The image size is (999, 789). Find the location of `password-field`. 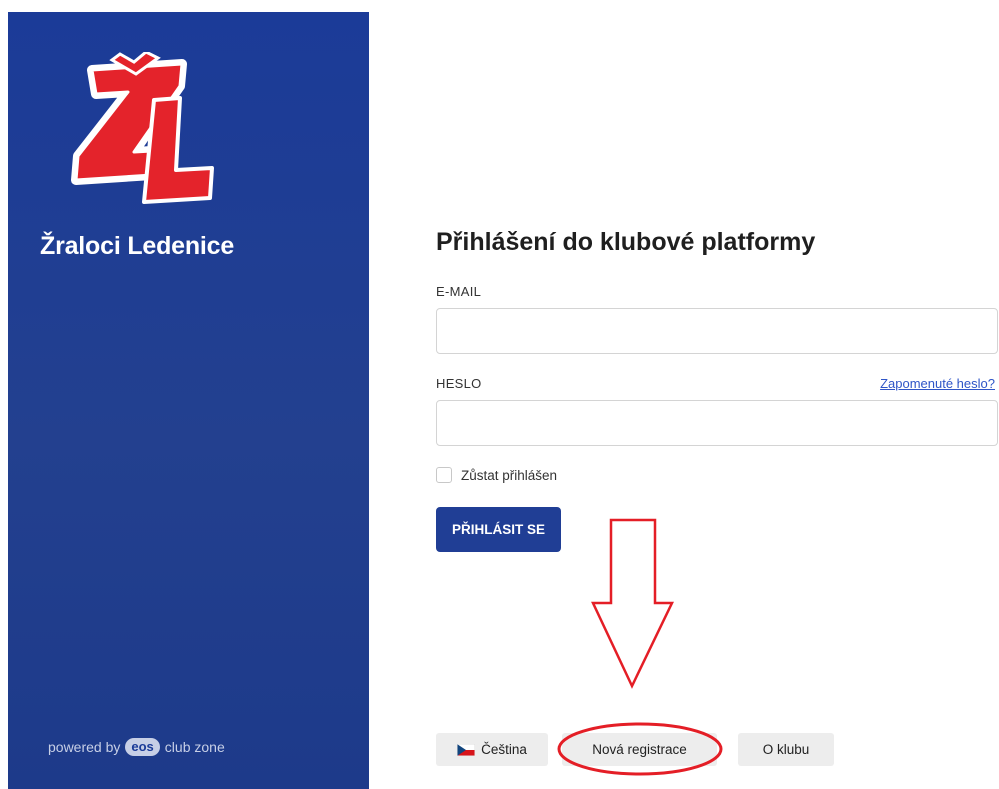

password-field is located at coordinates (717, 423).